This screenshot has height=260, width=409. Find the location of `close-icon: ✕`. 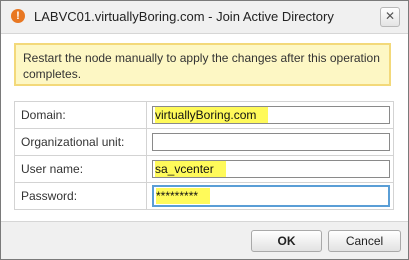

close-icon: ✕ is located at coordinates (390, 17).